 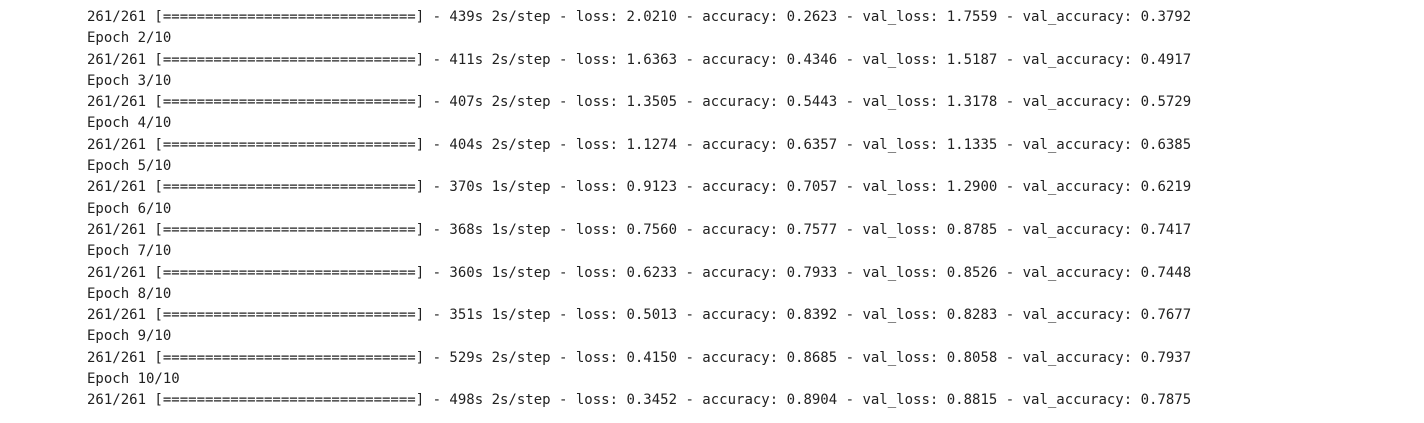 What do you see at coordinates (129, 336) in the screenshot?
I see `epoch-header: Epoch 9/10` at bounding box center [129, 336].